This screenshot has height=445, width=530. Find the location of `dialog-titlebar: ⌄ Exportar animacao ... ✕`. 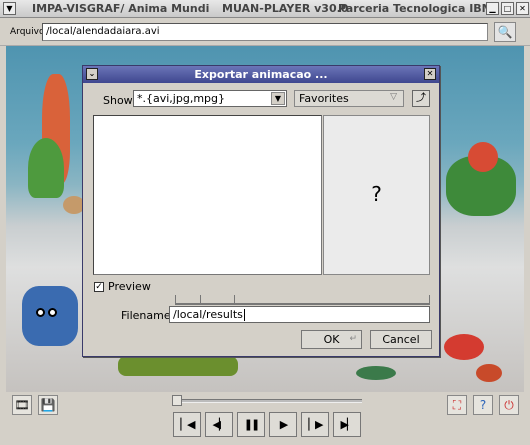

dialog-titlebar: ⌄ Exportar animacao ... ✕ is located at coordinates (261, 74).